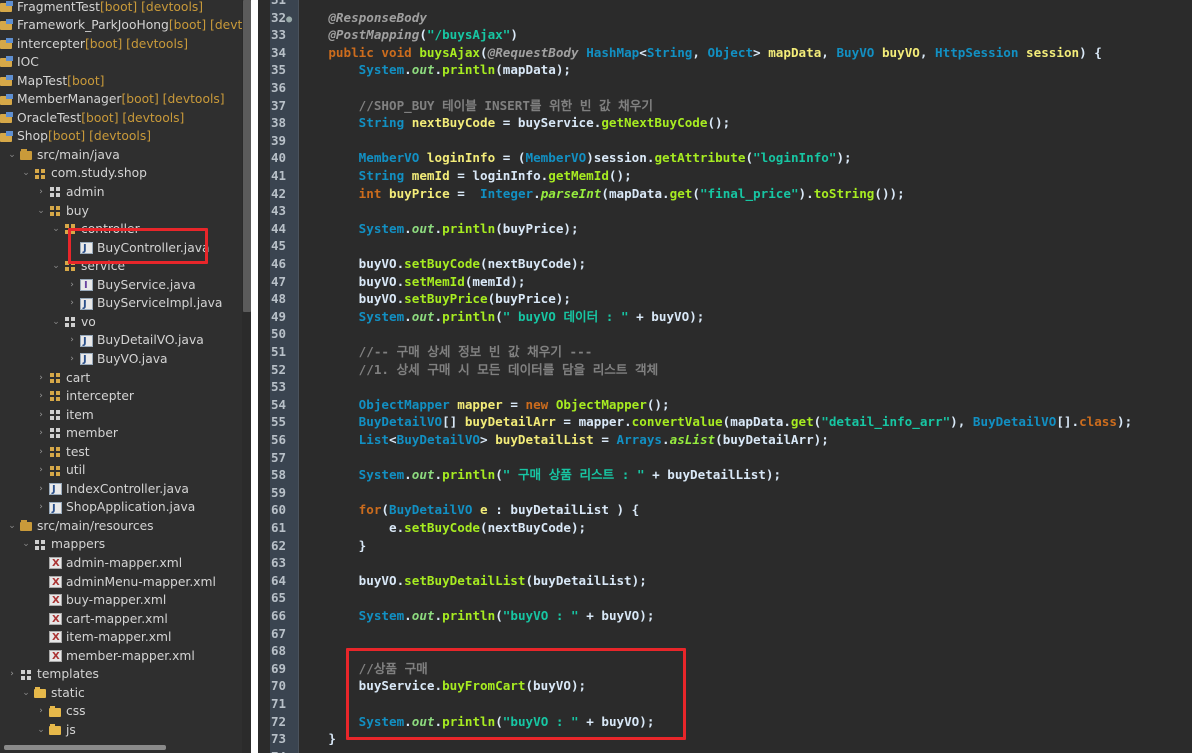  Describe the element at coordinates (289, 19) in the screenshot. I see `fold-marker-icon: ●` at that location.